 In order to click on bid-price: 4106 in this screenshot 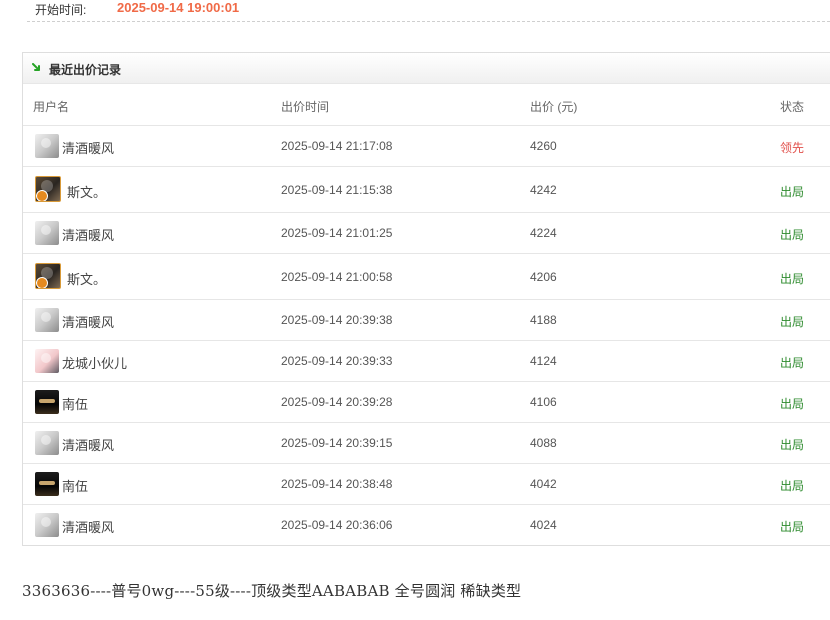, I will do `click(543, 402)`.